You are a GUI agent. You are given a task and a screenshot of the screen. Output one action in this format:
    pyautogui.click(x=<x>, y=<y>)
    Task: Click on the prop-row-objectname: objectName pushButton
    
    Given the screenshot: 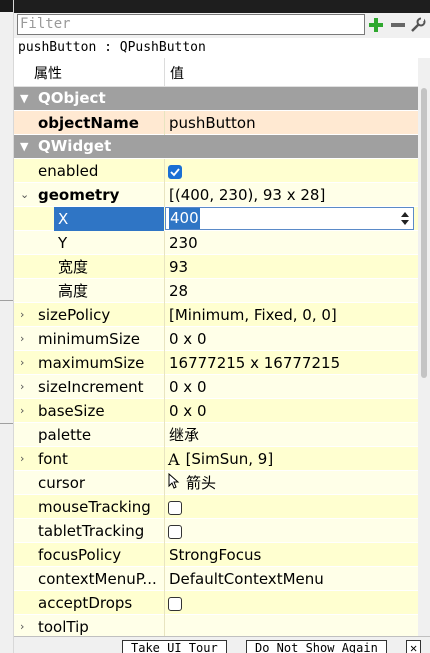 What is the action you would take?
    pyautogui.click(x=216, y=123)
    